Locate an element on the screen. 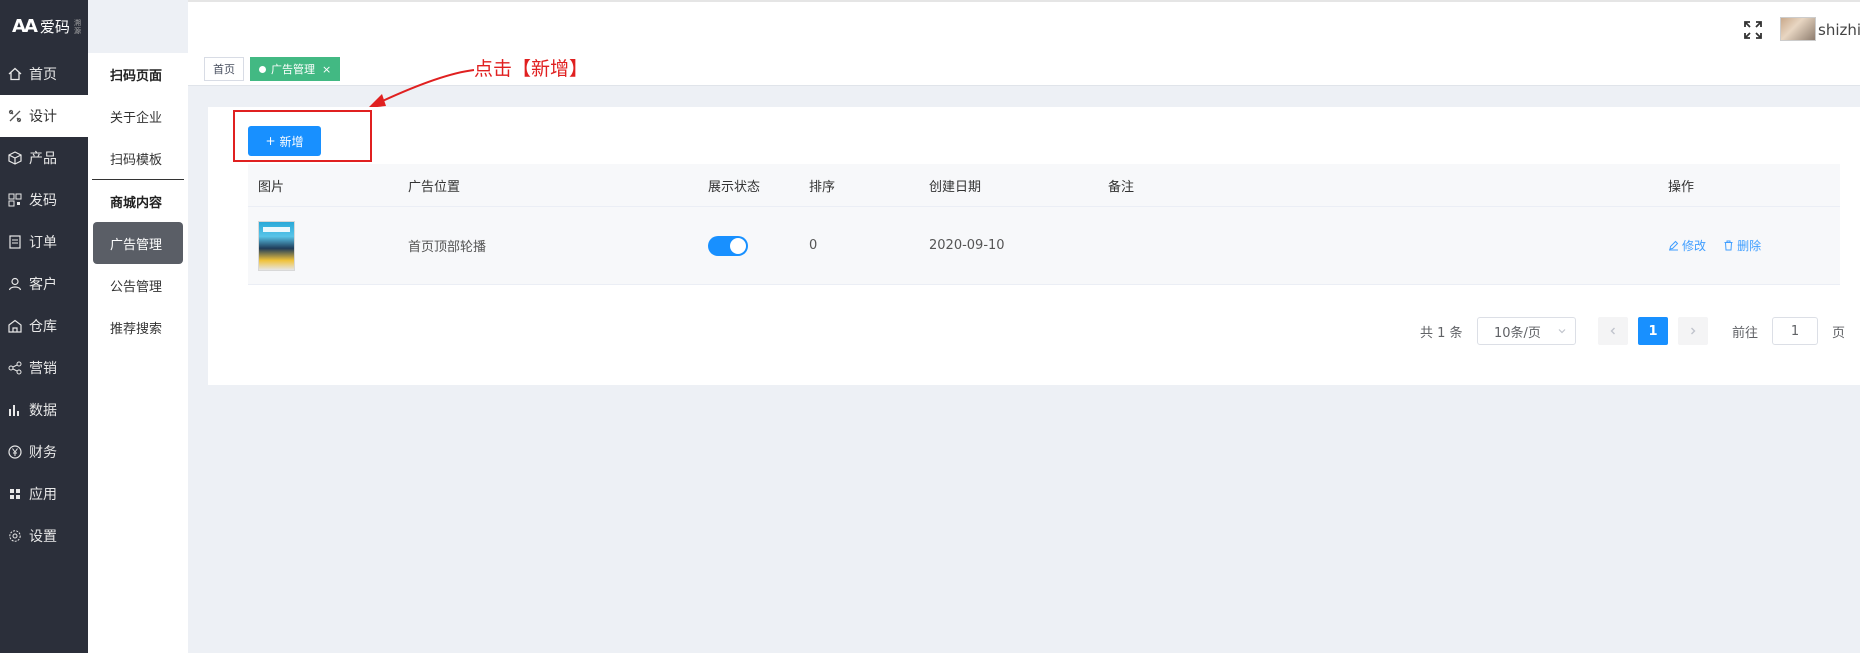 The width and height of the screenshot is (1860, 653). col-header-actions: 操作 is located at coordinates (1681, 187).